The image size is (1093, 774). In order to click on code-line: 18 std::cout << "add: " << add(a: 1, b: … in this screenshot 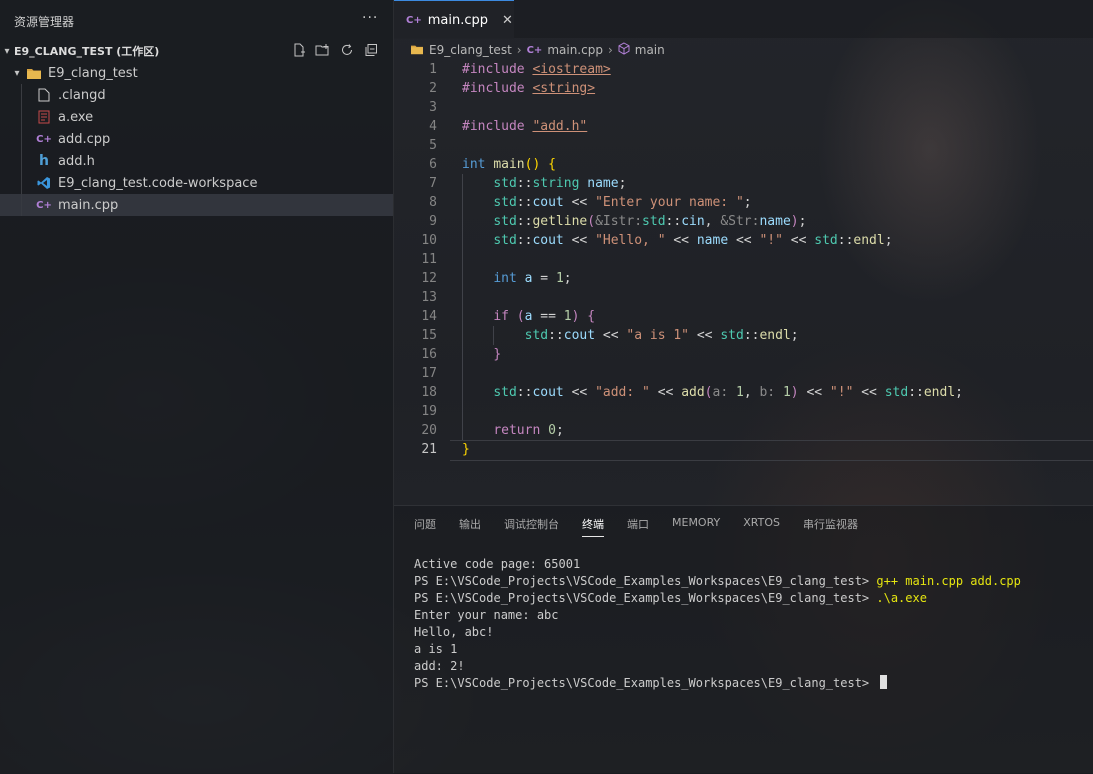, I will do `click(692, 392)`.